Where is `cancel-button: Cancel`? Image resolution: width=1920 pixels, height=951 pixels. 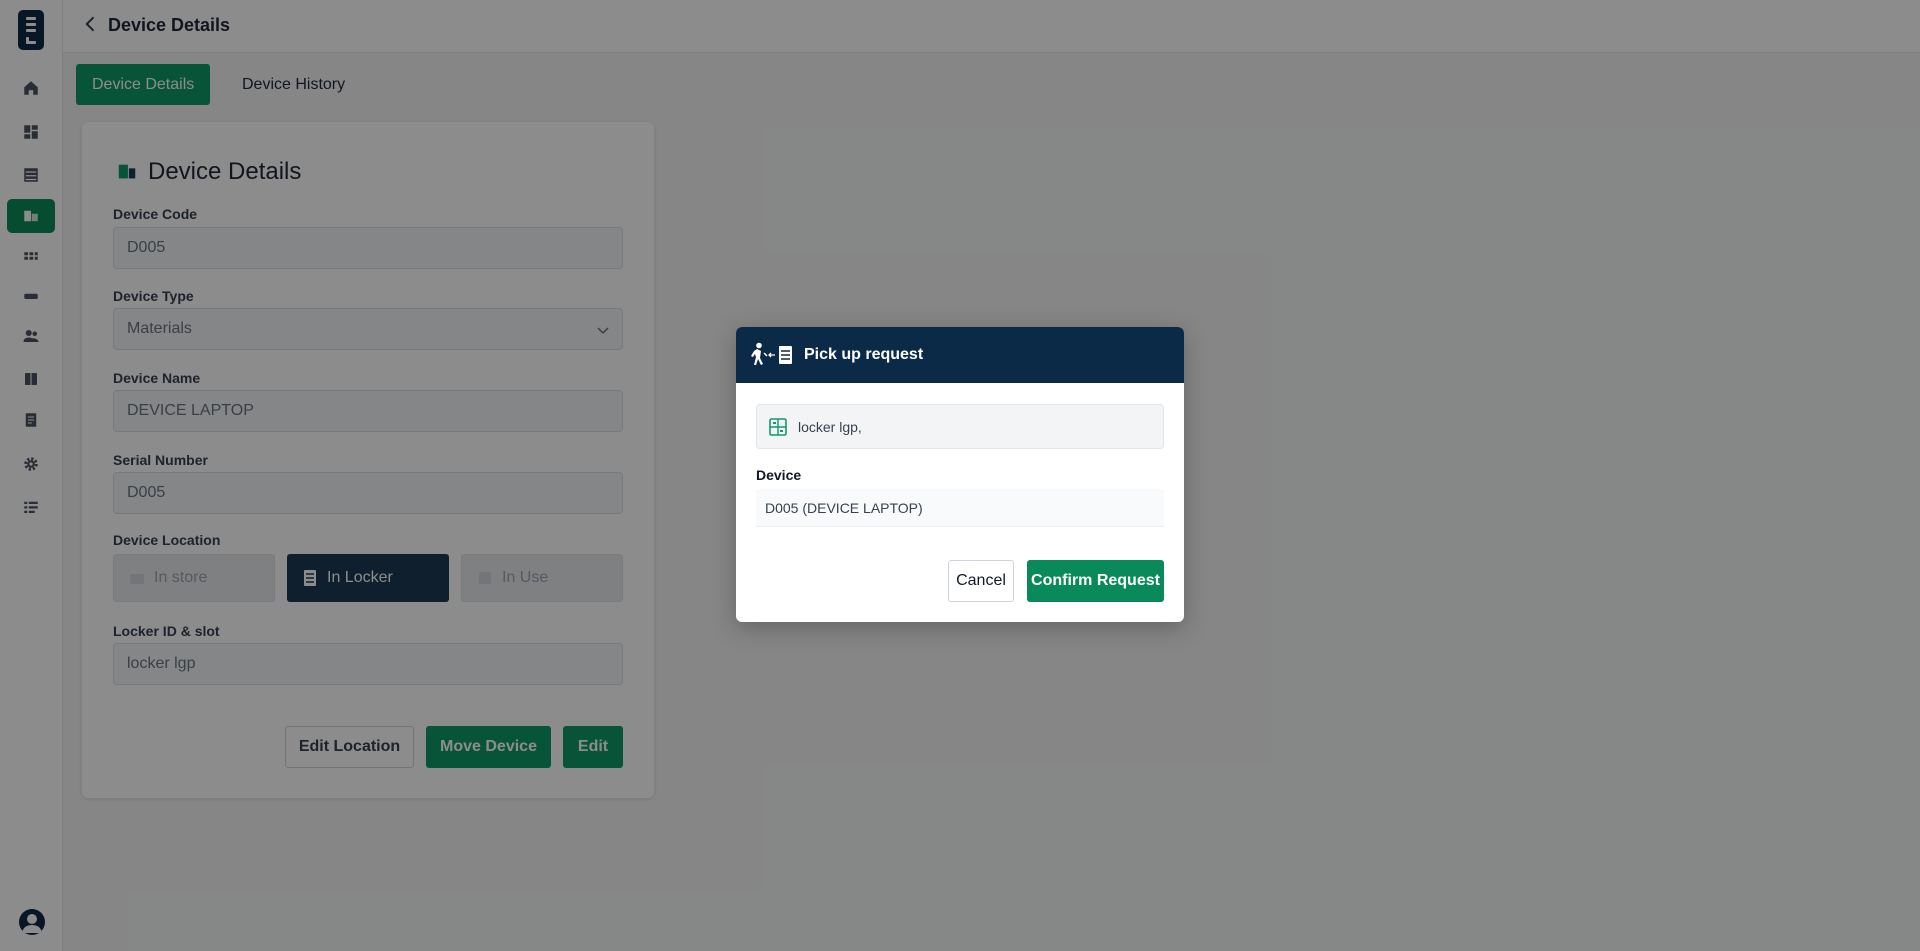
cancel-button: Cancel is located at coordinates (981, 581).